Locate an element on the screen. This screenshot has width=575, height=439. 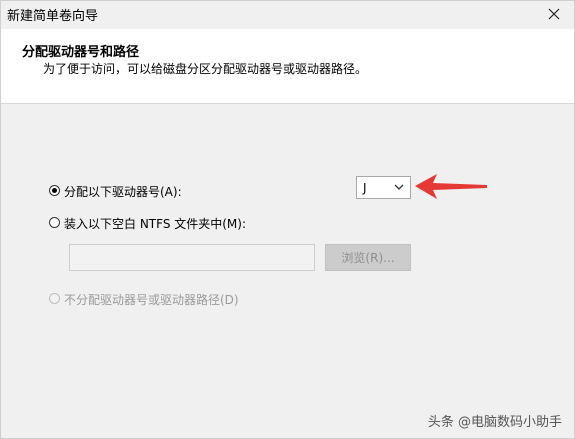
mount-folder-label: 装入以下空白 NTFS 文件夹中(M): is located at coordinates (155, 223).